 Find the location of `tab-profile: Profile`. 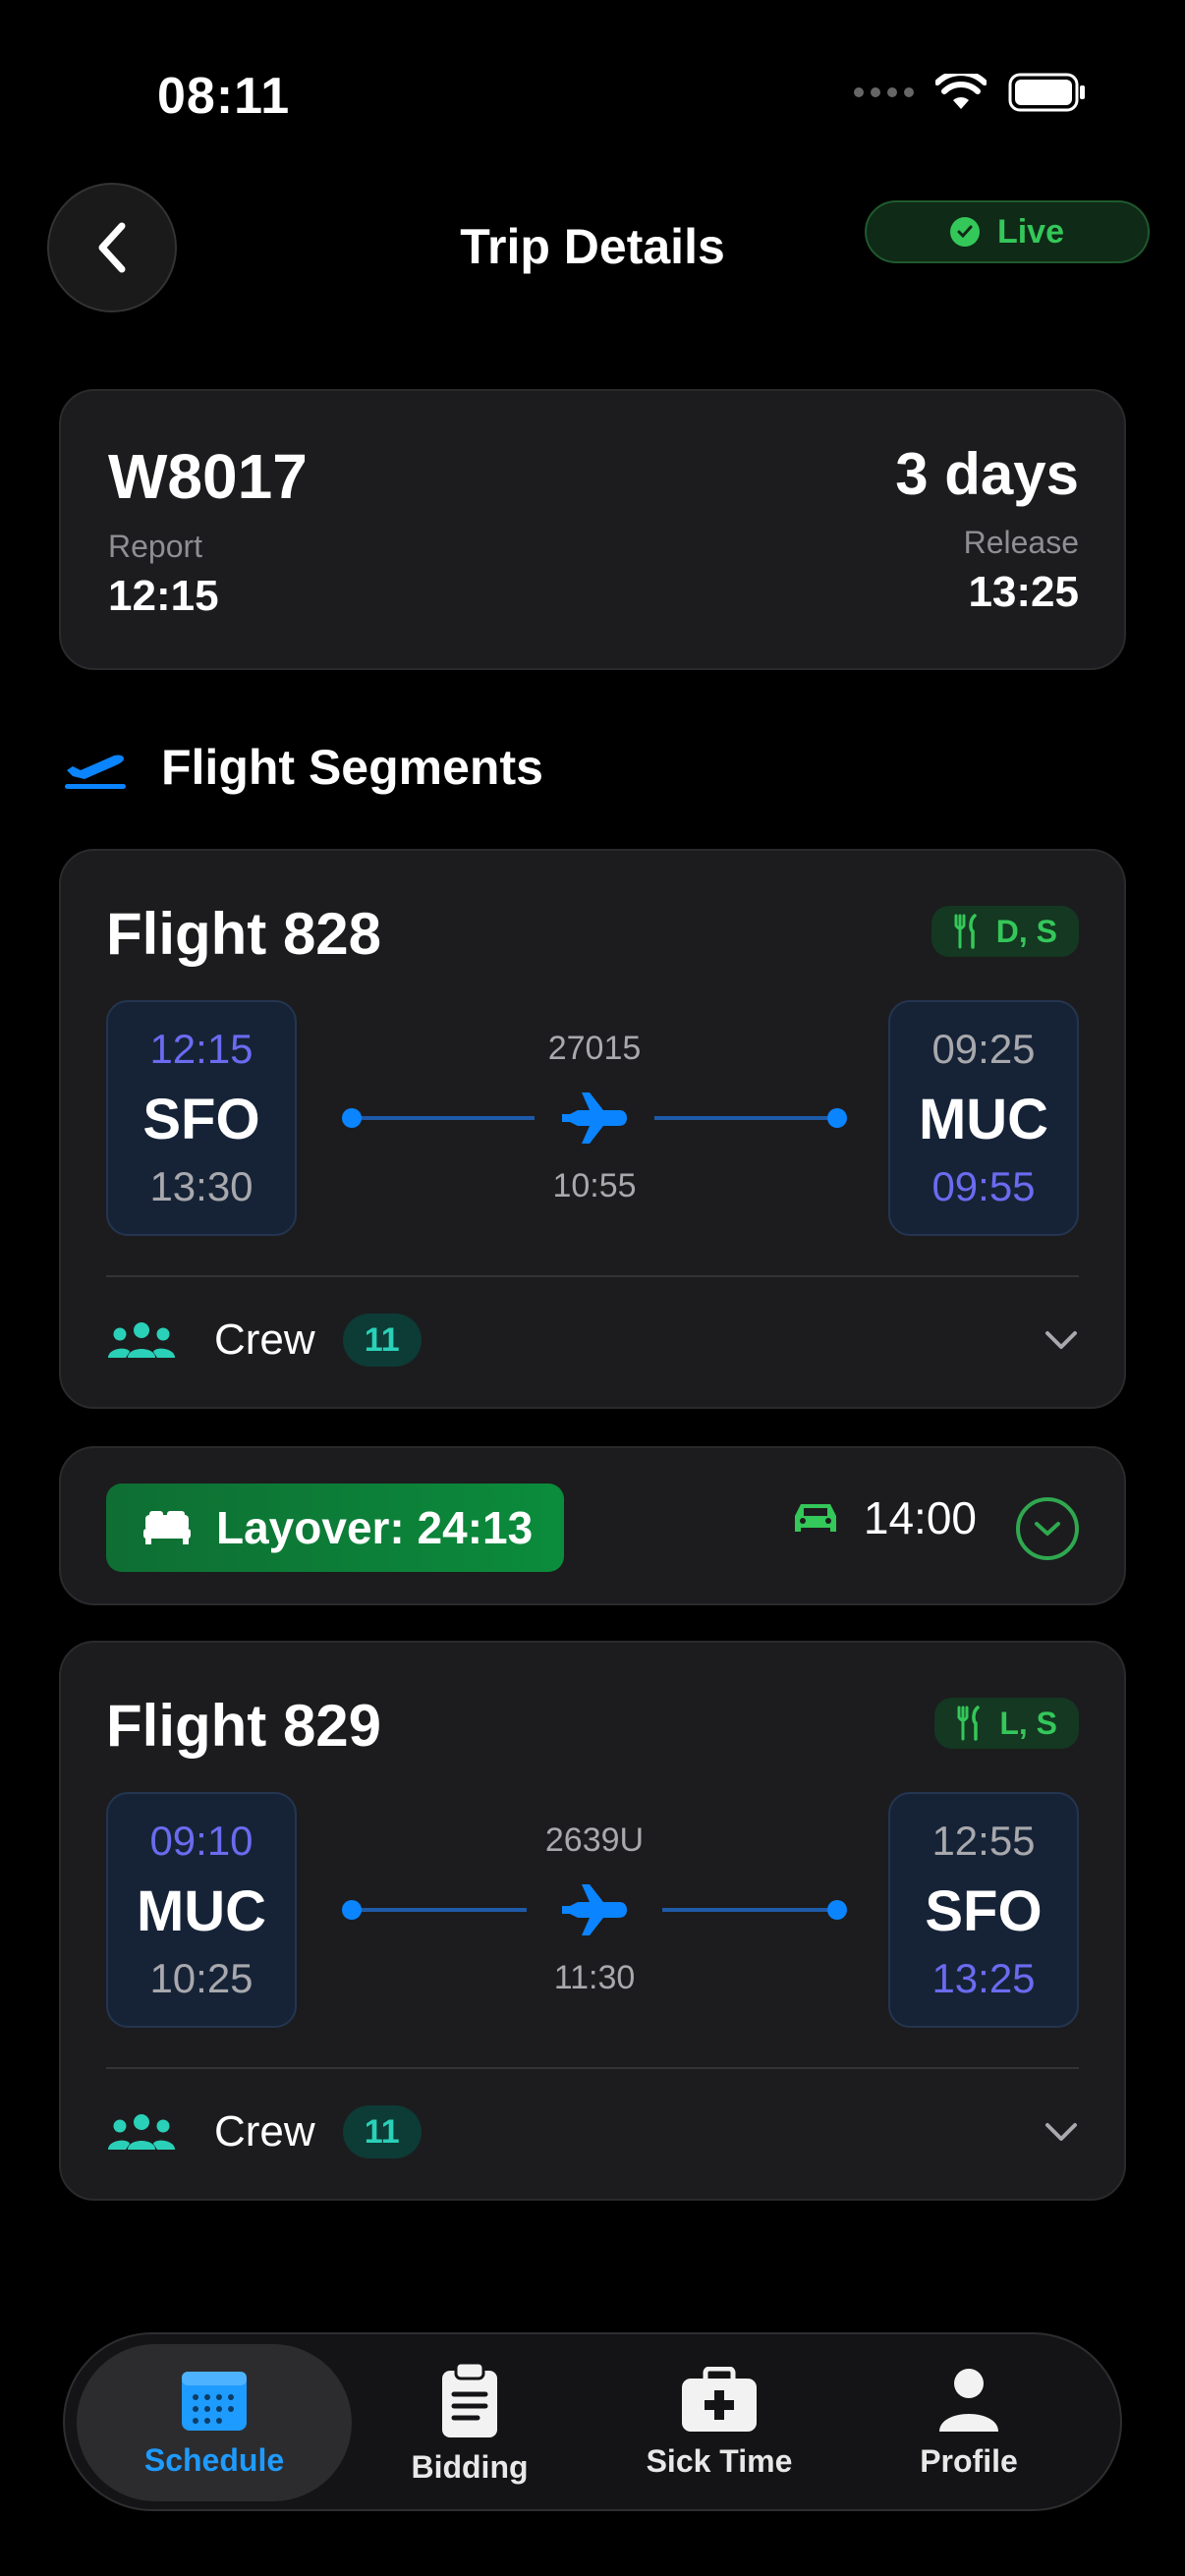

tab-profile: Profile is located at coordinates (969, 2422).